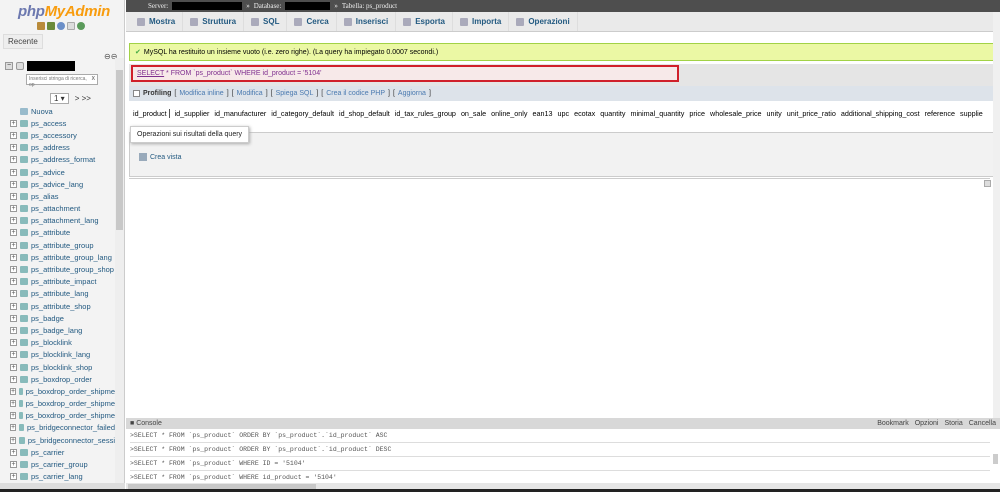  Describe the element at coordinates (62, 464) in the screenshot. I see `table-item: + ps_carrier_group` at that location.